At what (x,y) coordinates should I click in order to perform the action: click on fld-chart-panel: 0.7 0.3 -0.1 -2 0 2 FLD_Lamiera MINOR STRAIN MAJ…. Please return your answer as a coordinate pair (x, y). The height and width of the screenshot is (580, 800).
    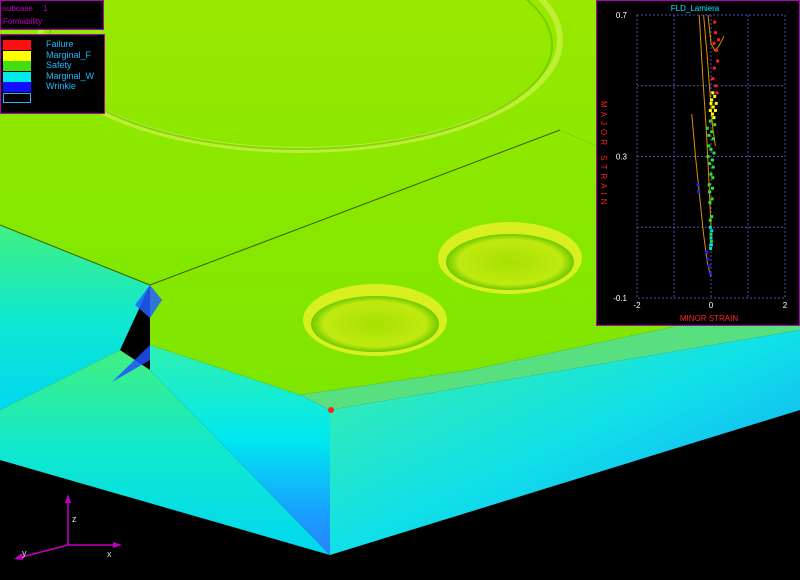
    Looking at the image, I should click on (698, 163).